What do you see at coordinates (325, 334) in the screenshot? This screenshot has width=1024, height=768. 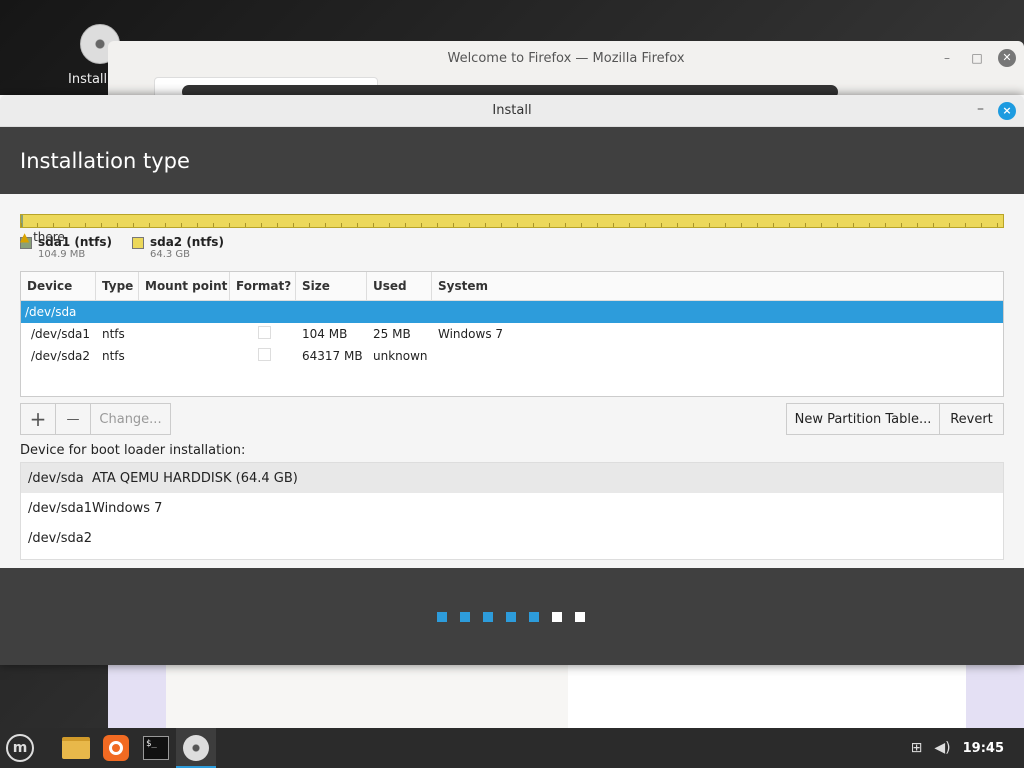 I see `cell-size: 104 MB` at bounding box center [325, 334].